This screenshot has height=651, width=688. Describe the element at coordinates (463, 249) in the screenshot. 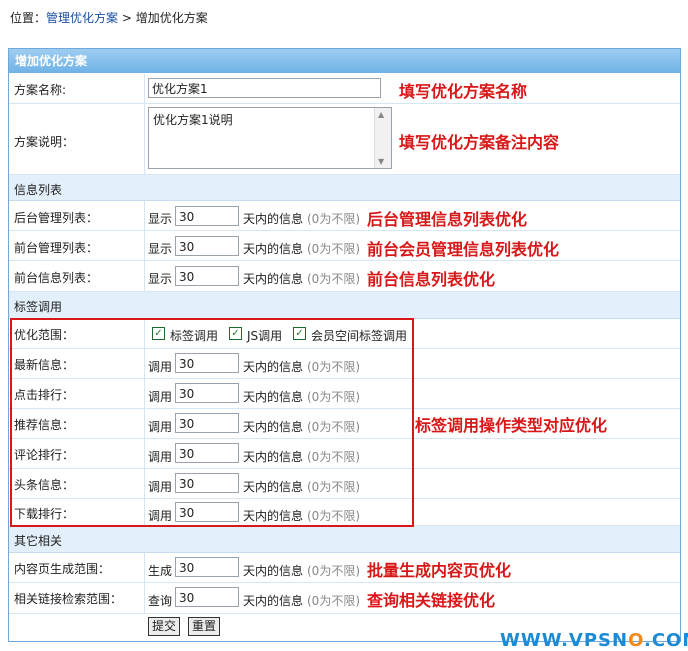

I see `info-row-note: 前台会员管理信息列表优化` at that location.